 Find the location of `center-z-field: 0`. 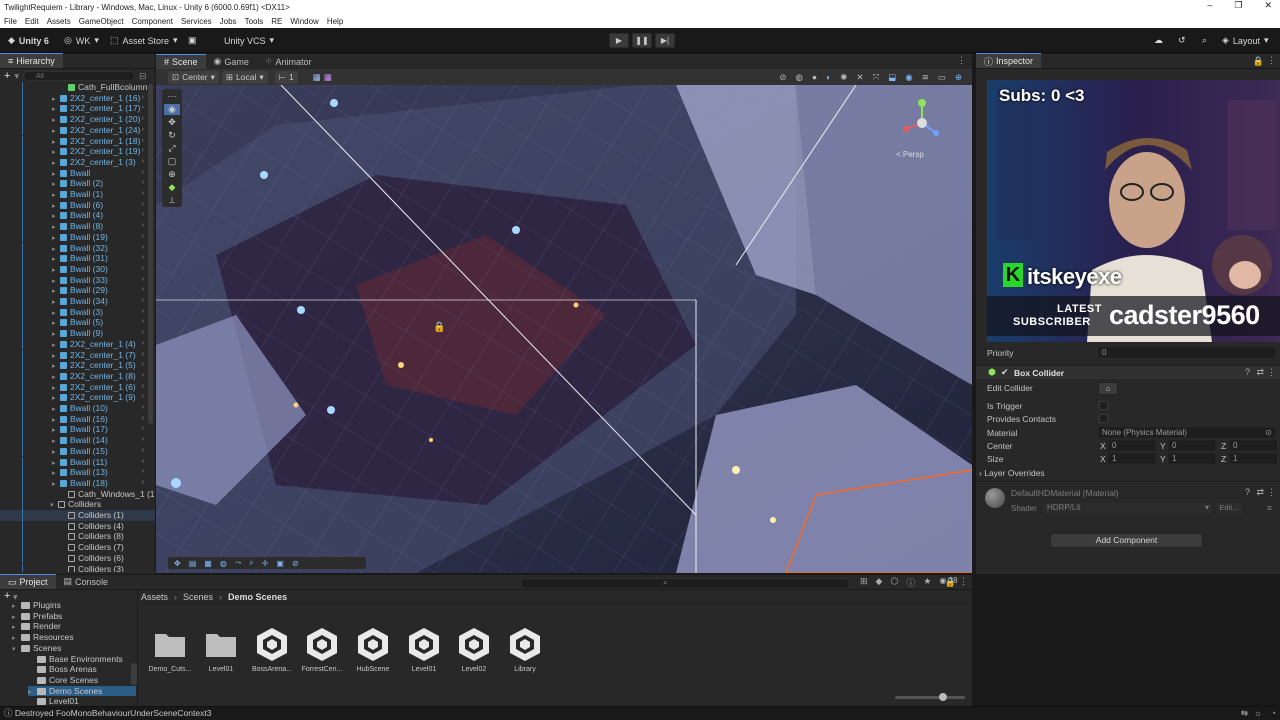

center-z-field: 0 is located at coordinates (1253, 445).